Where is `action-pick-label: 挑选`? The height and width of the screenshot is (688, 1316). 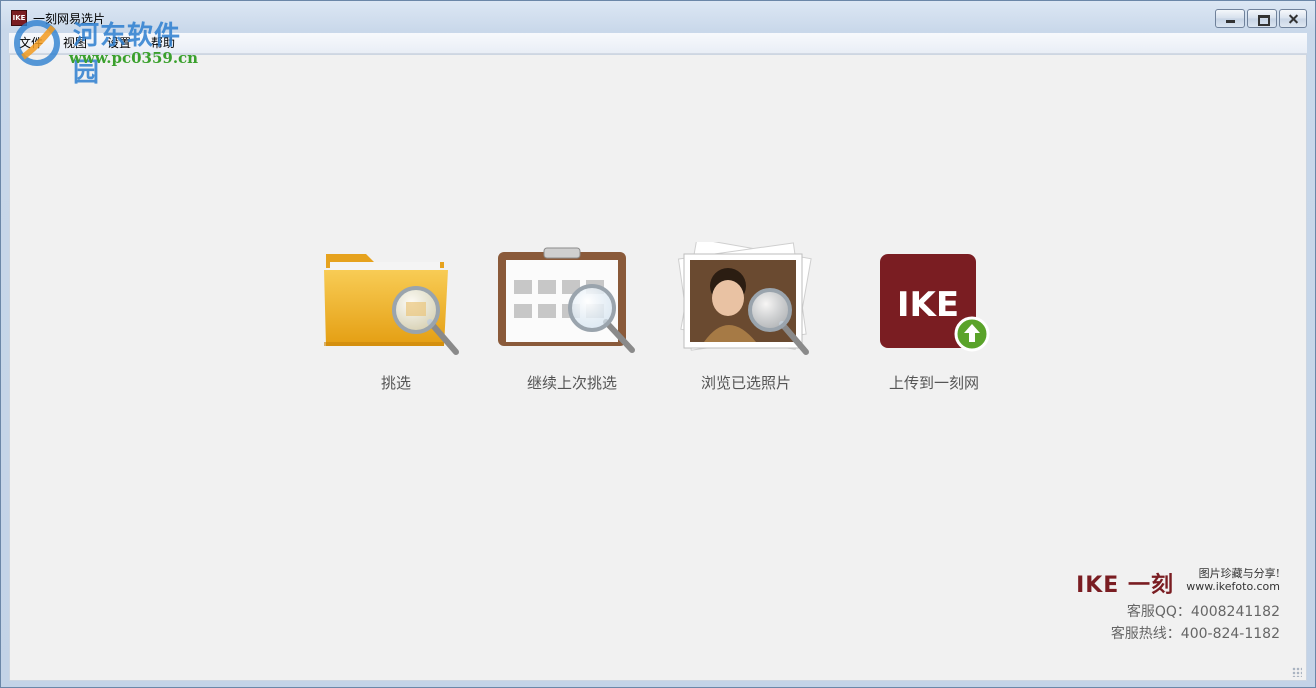
action-pick-label: 挑选 is located at coordinates (396, 382).